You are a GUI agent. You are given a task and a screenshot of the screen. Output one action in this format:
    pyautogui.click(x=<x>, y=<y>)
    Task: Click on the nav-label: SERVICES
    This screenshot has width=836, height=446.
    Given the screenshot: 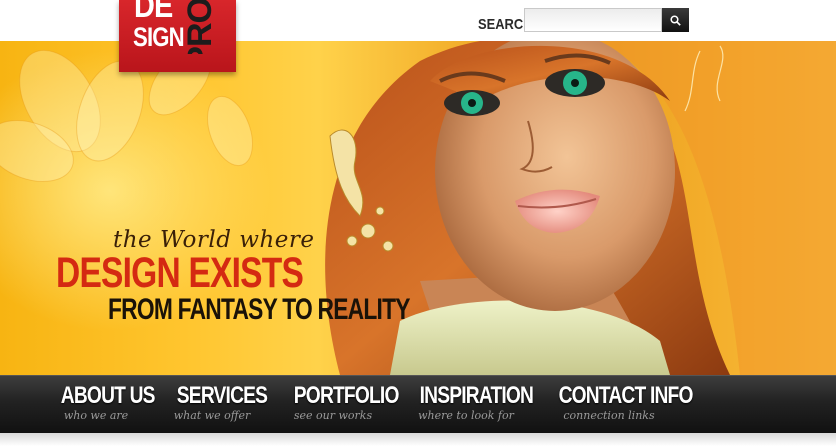 What is the action you would take?
    pyautogui.click(x=222, y=395)
    